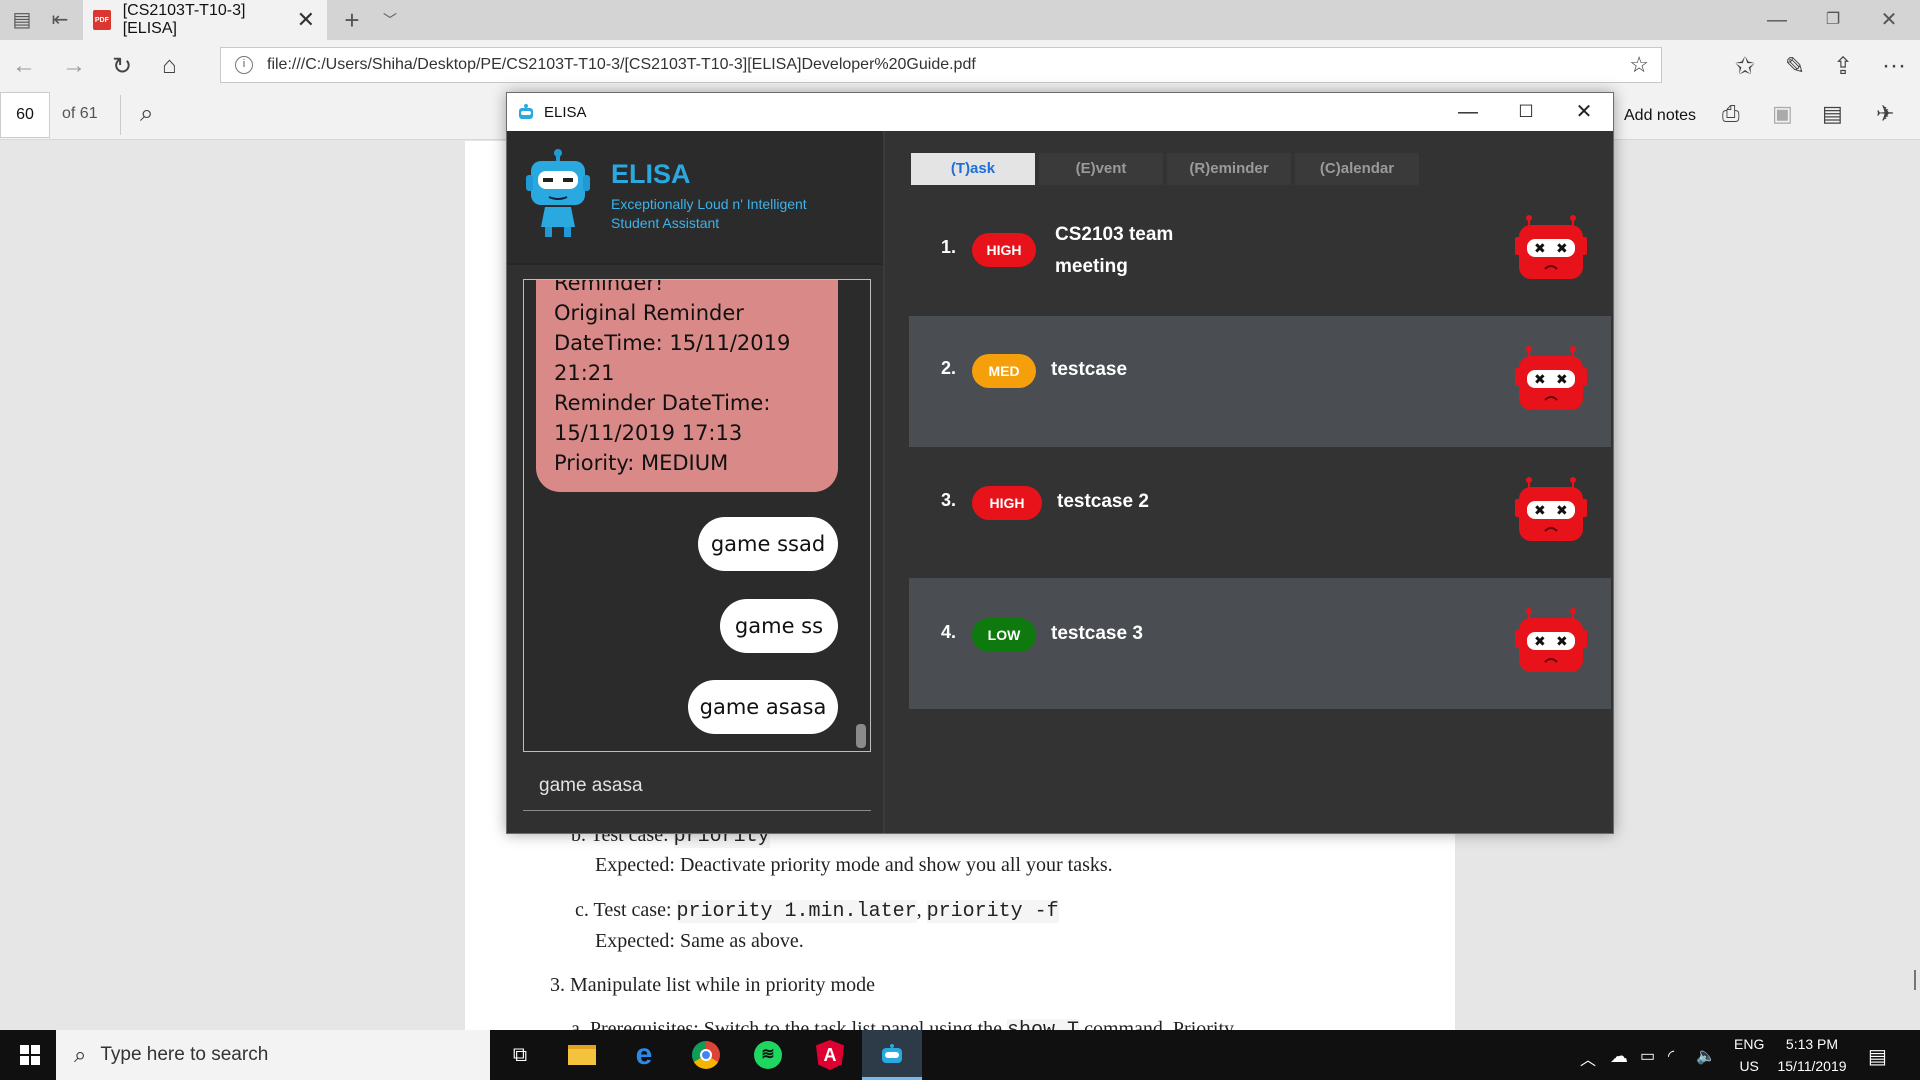 Image resolution: width=1920 pixels, height=1080 pixels. What do you see at coordinates (205, 20) in the screenshot?
I see `browser-tab: PDF [CS2103T-T10-3][ELISA] ✕` at bounding box center [205, 20].